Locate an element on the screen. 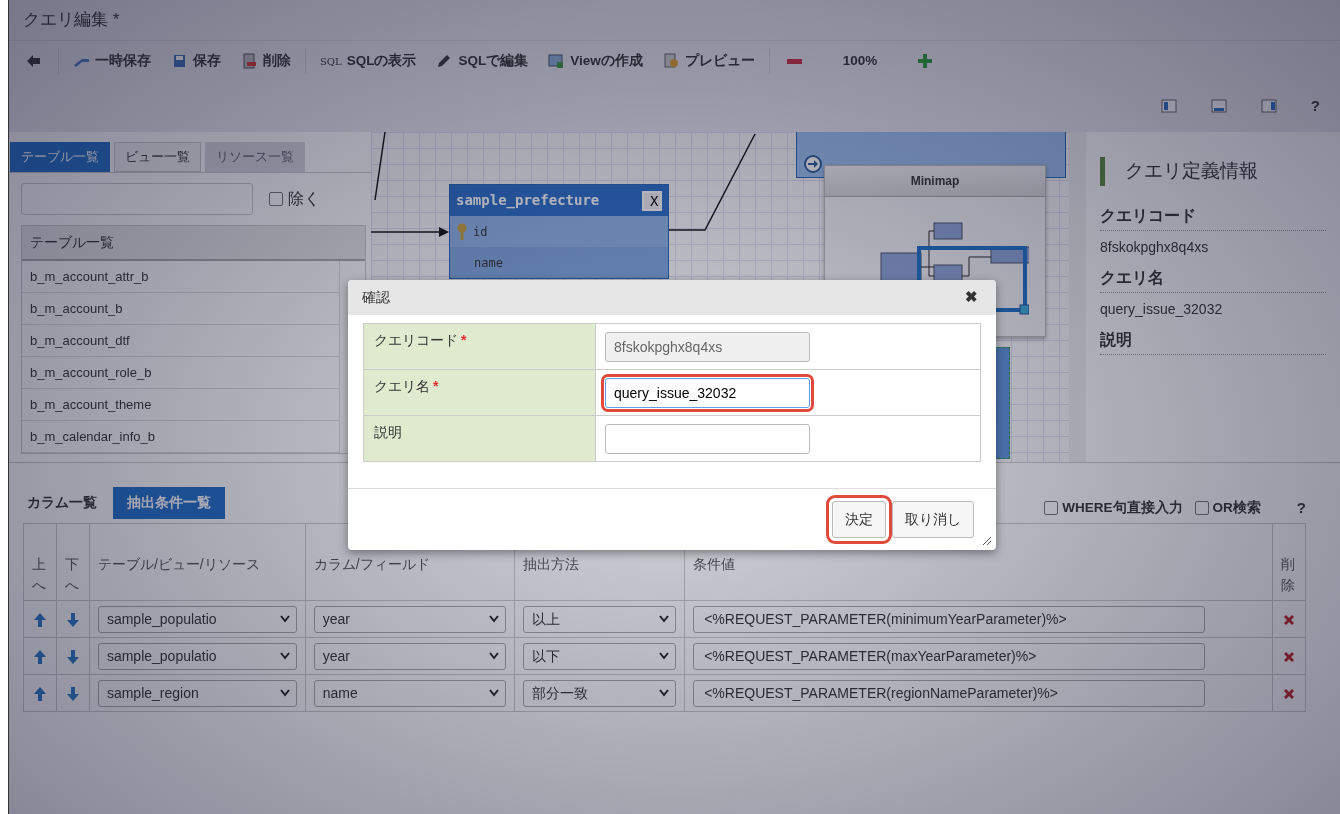 This screenshot has width=1340, height=814. dropdown: 以上 is located at coordinates (600, 619).